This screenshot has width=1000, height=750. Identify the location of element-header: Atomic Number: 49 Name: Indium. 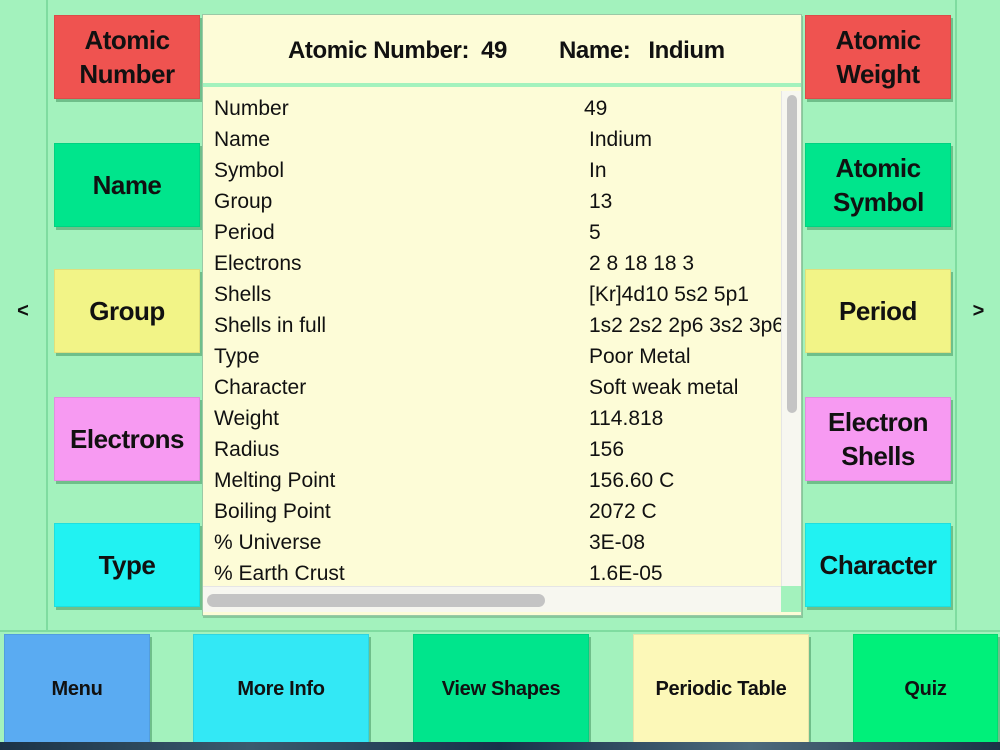
(502, 51).